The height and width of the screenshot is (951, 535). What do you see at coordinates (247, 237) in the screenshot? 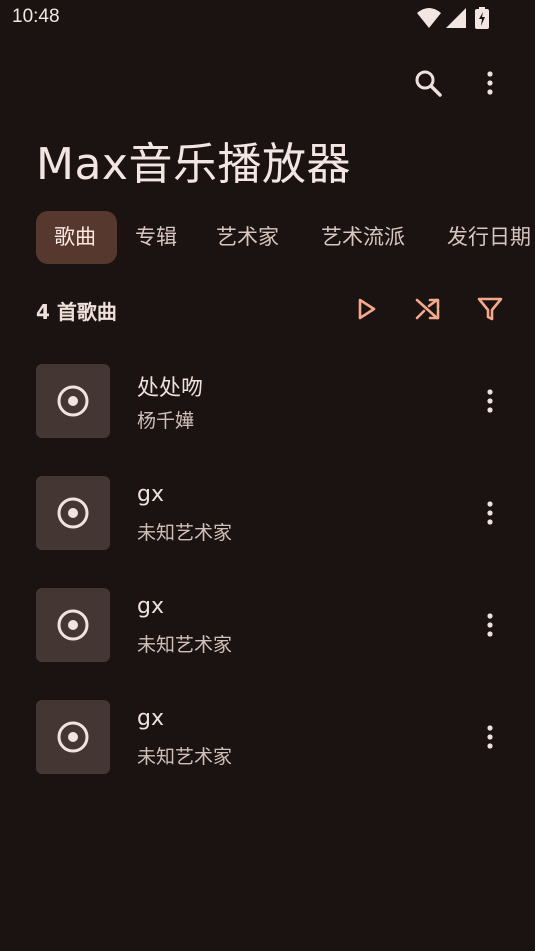
I see `tab-artists: 艺术家` at bounding box center [247, 237].